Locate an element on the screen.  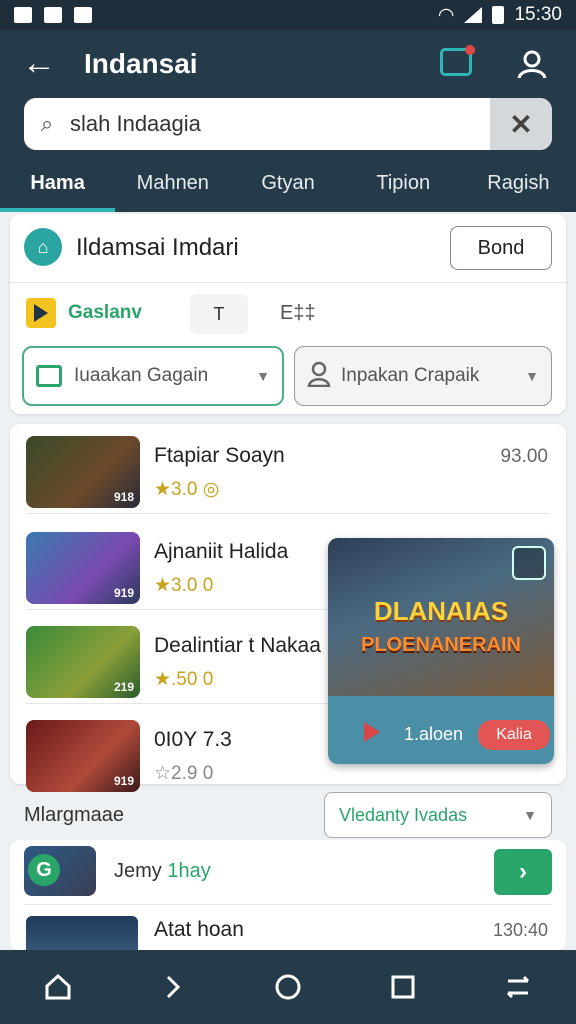
clear-search-icon: ✕ is located at coordinates (521, 124).